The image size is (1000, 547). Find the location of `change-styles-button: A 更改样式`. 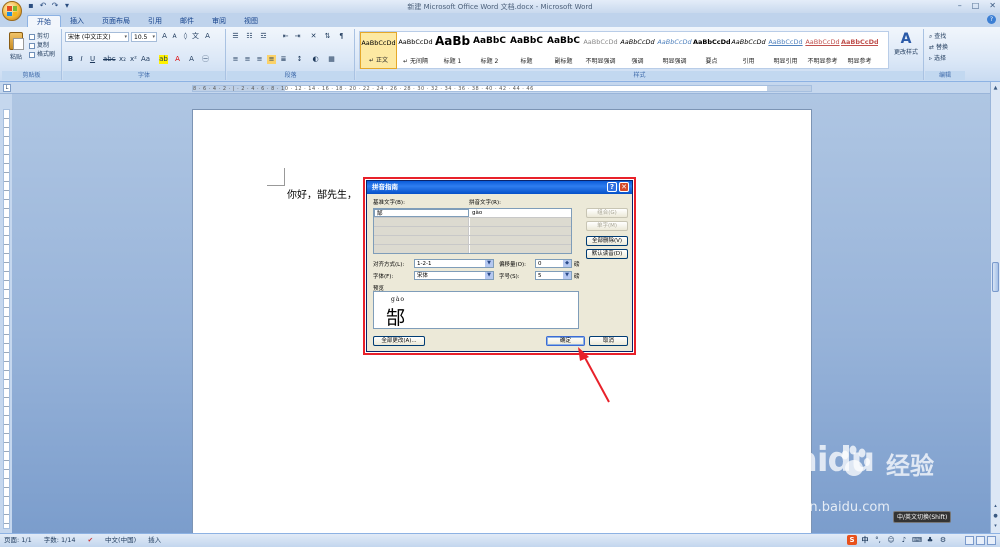

change-styles-button: A 更改样式 is located at coordinates (906, 43).